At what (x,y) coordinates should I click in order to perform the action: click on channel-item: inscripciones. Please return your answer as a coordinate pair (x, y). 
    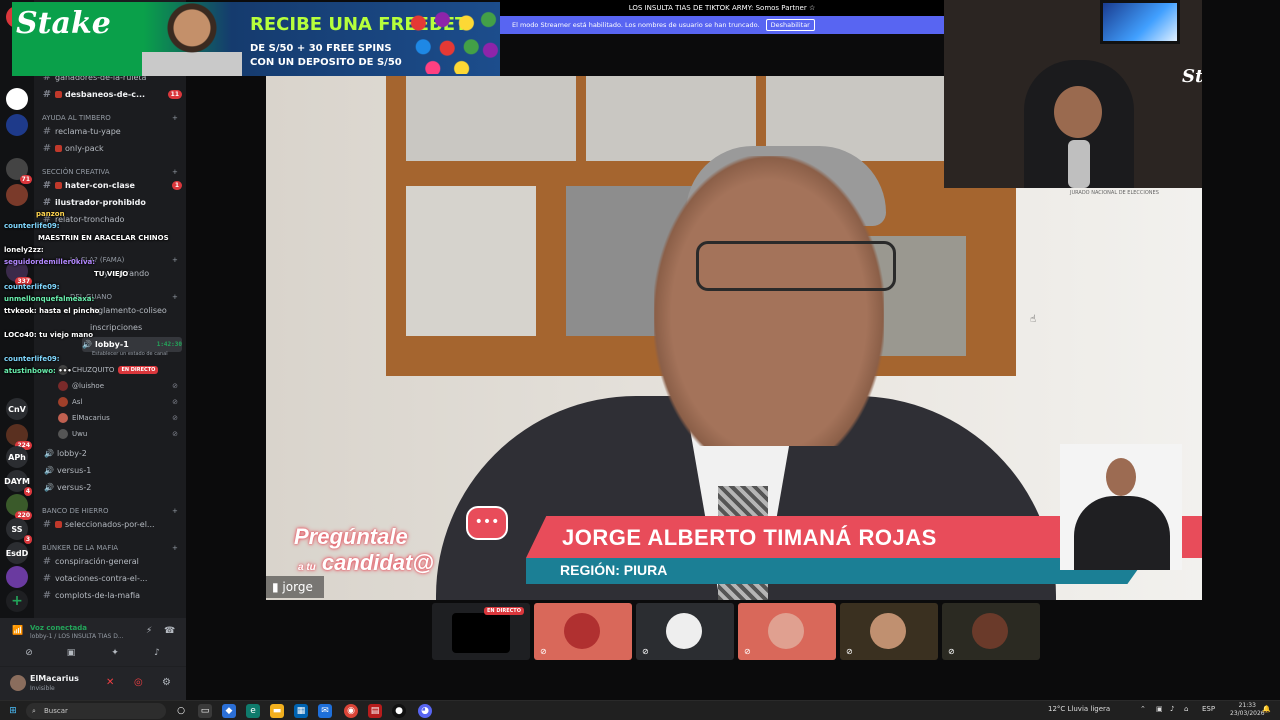
    Looking at the image, I should click on (136, 327).